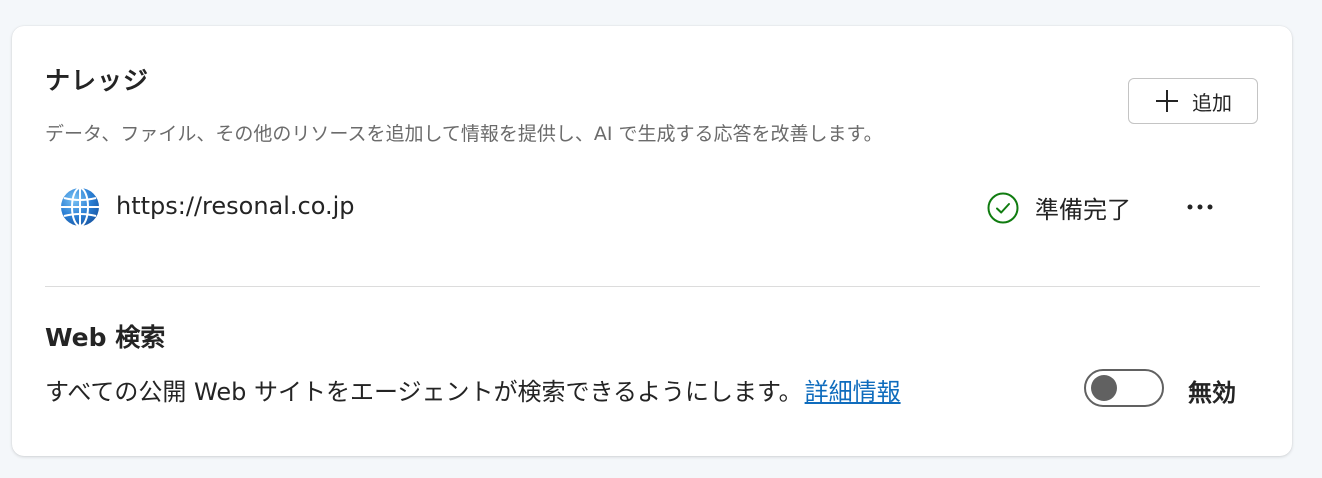 Image resolution: width=1322 pixels, height=478 pixels. What do you see at coordinates (424, 392) in the screenshot?
I see `web-search-description-text: すべての公開 Web サイトをエージェントが検索できるようにします。` at bounding box center [424, 392].